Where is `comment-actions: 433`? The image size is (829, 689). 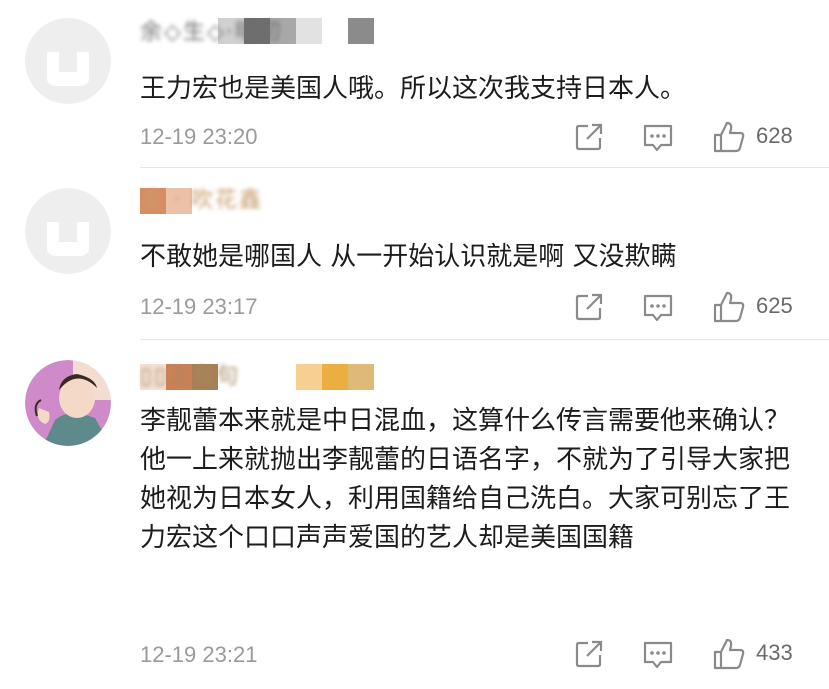 comment-actions: 433 is located at coordinates (689, 654).